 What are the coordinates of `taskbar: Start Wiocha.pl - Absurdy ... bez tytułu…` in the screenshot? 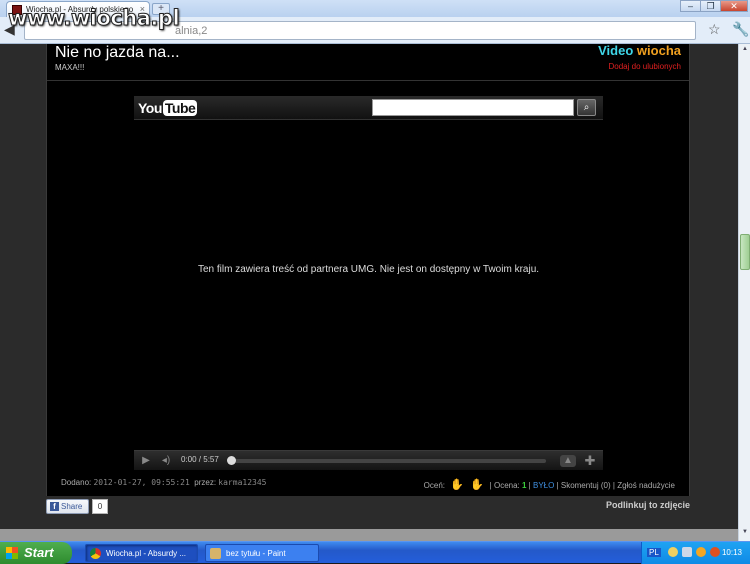 It's located at (375, 552).